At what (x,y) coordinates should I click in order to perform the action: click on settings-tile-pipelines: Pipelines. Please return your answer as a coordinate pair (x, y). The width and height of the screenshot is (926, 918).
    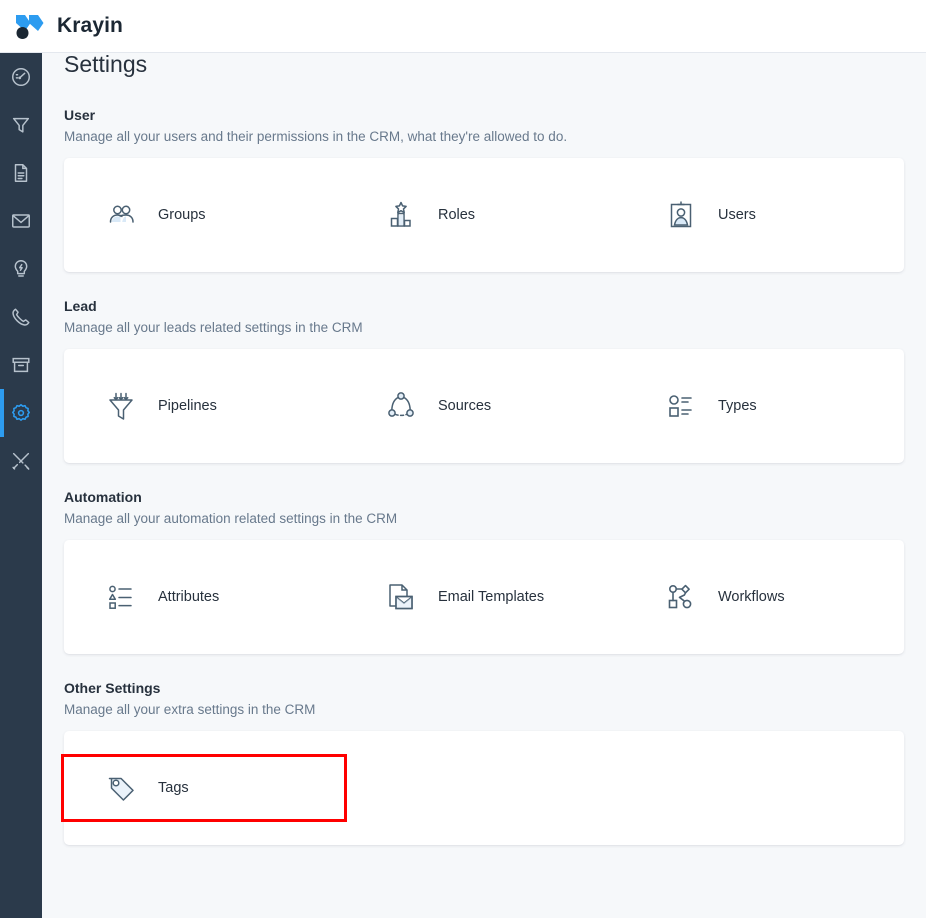
    Looking at the image, I should click on (204, 406).